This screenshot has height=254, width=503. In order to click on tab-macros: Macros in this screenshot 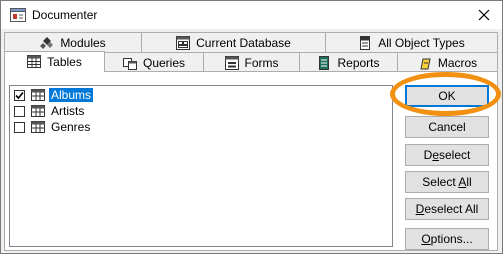, I will do `click(447, 62)`.